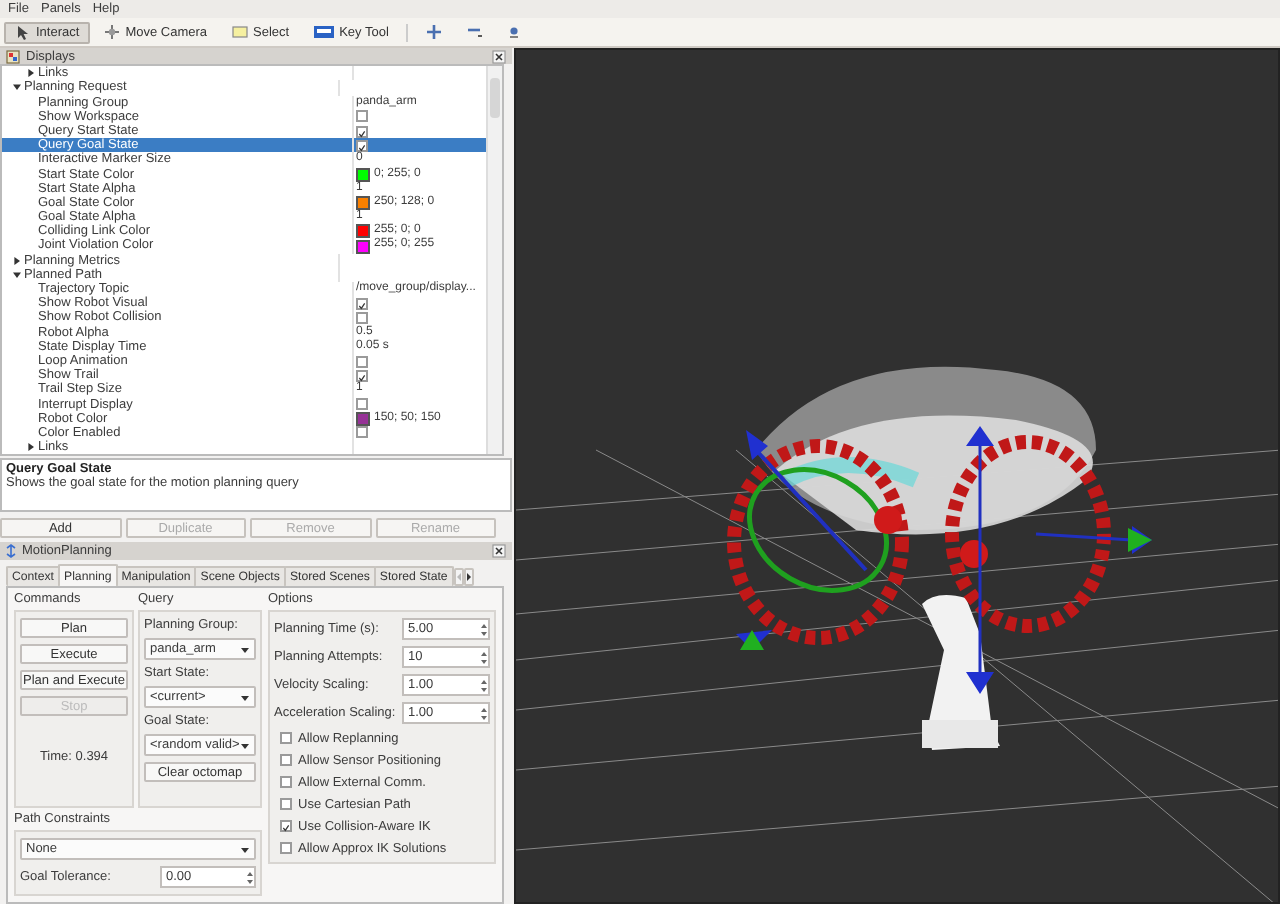  I want to click on keyboard-icon, so click(323, 32).